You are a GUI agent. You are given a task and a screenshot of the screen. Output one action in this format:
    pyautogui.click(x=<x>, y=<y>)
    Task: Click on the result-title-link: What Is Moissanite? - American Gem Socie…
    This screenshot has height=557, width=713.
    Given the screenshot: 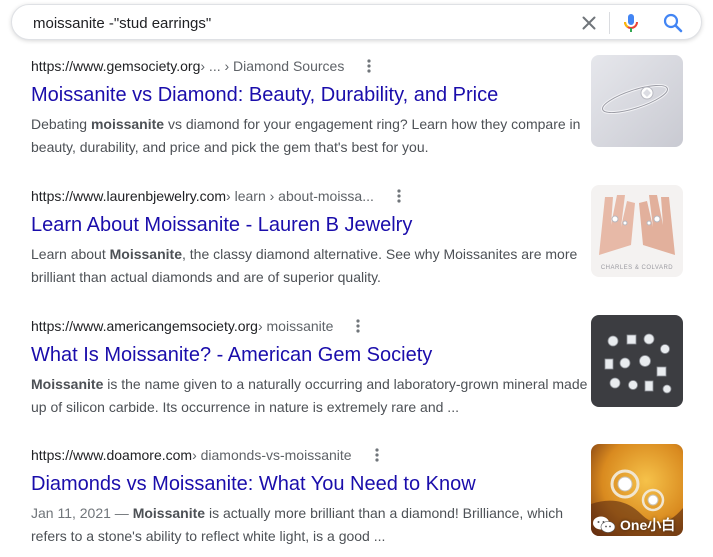 What is the action you would take?
    pyautogui.click(x=311, y=355)
    